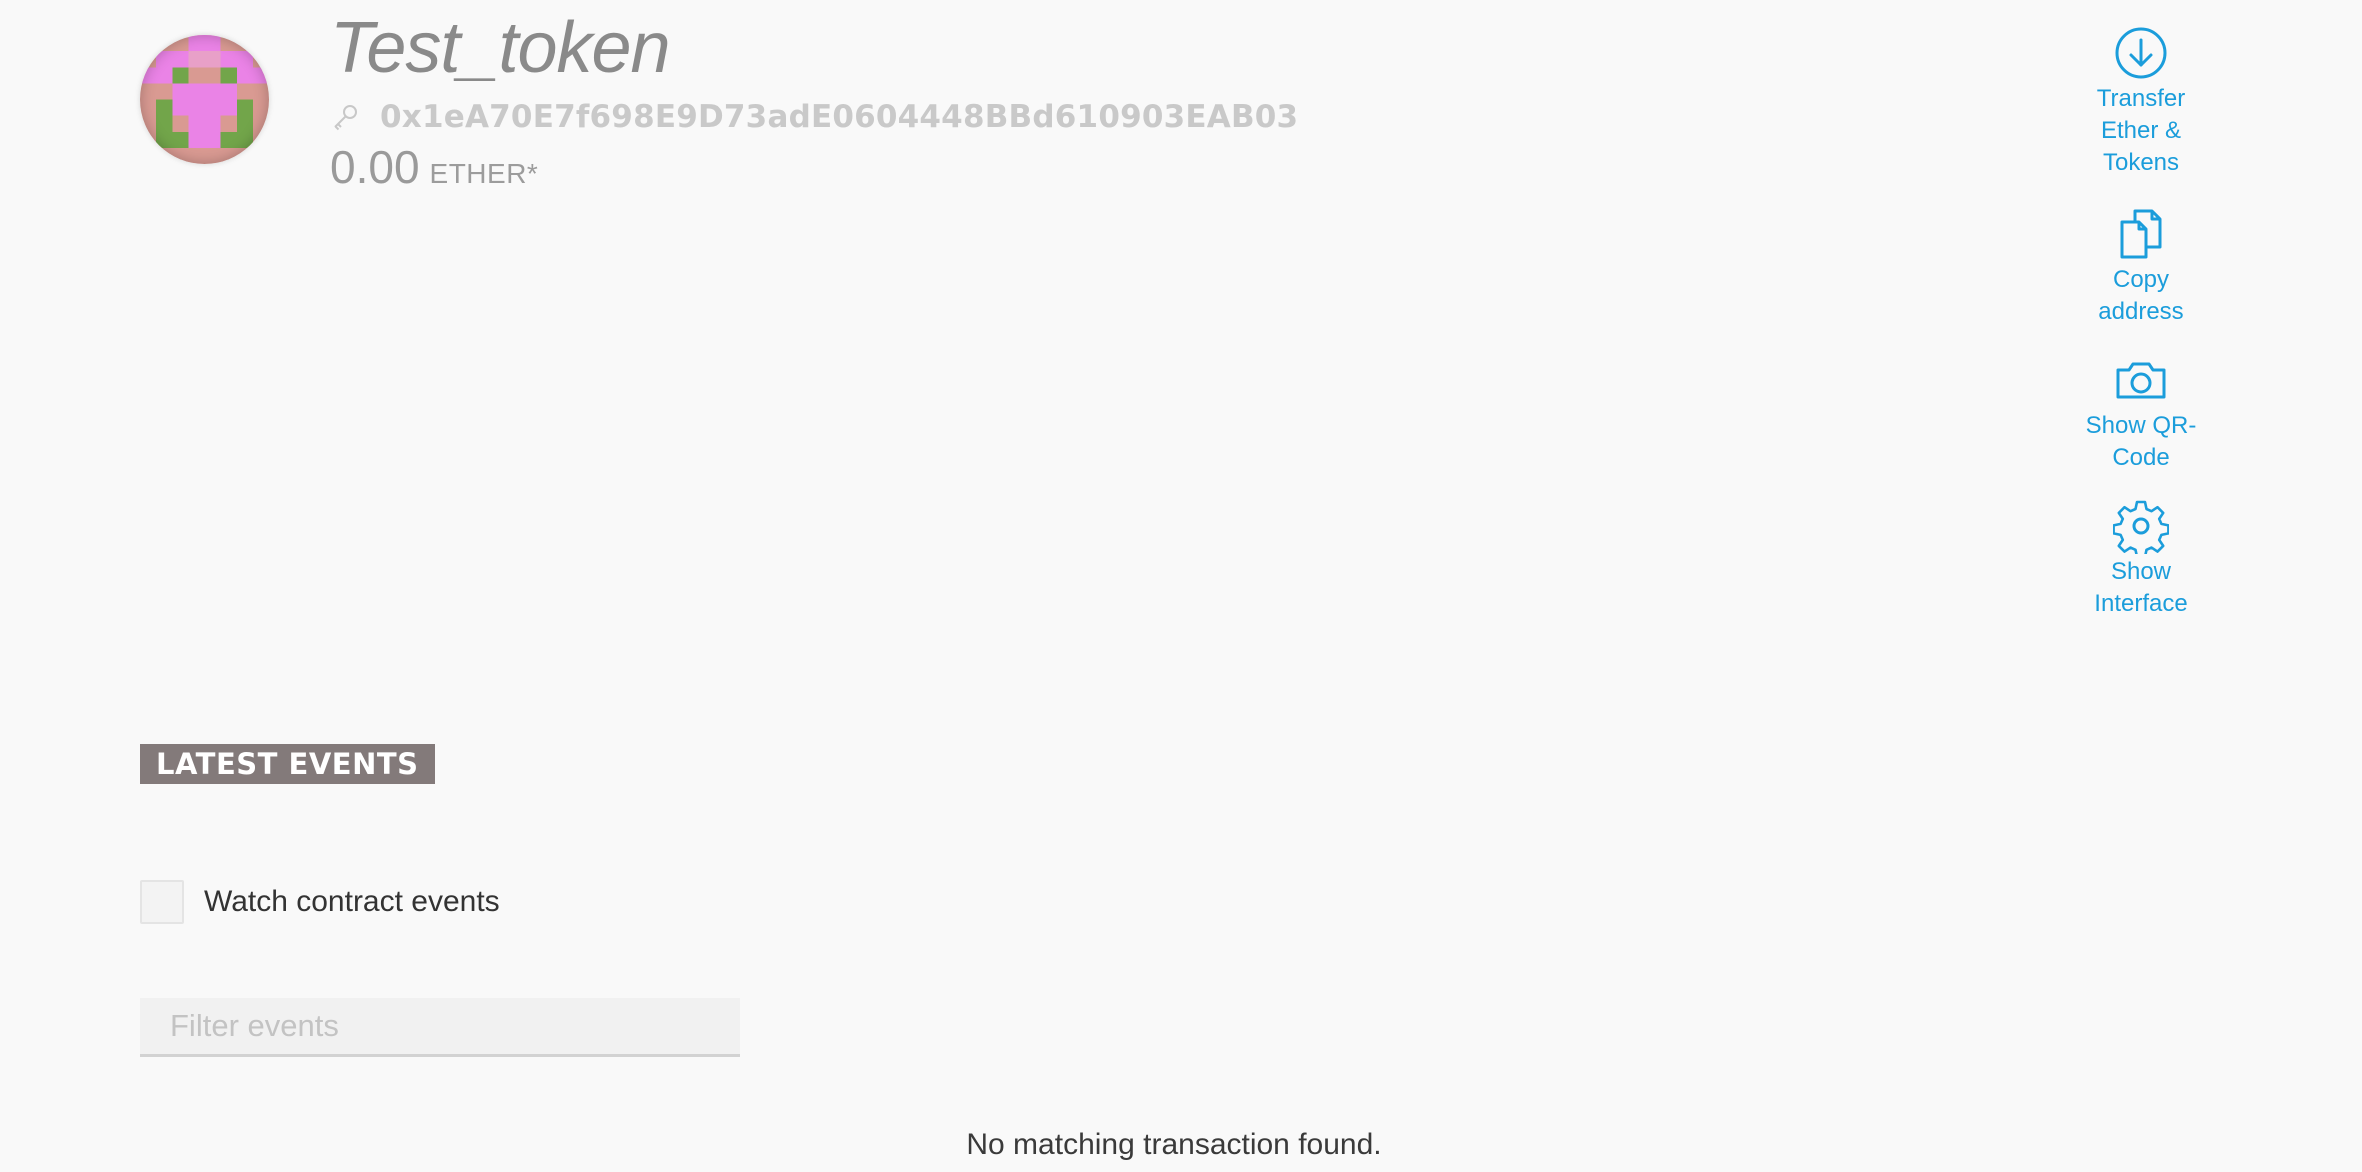 Image resolution: width=2362 pixels, height=1172 pixels. Describe the element at coordinates (2141, 527) in the screenshot. I see `gear-icon` at that location.